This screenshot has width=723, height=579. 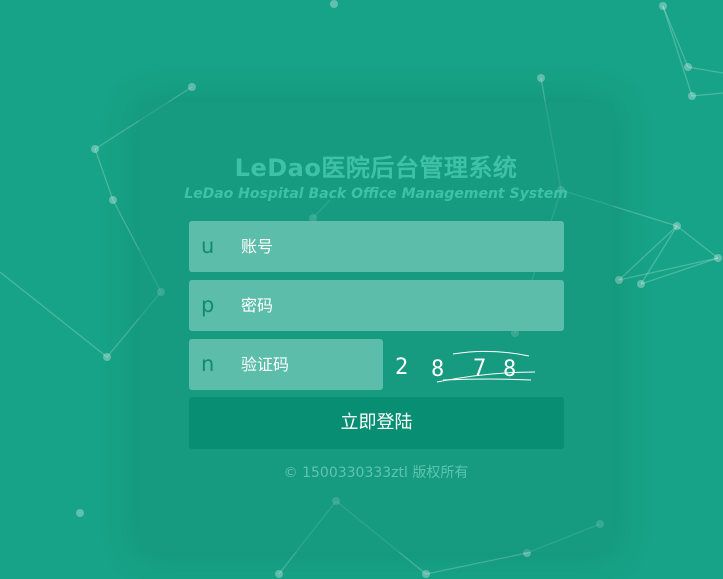 I want to click on username-placeholder: 账号, so click(x=257, y=246).